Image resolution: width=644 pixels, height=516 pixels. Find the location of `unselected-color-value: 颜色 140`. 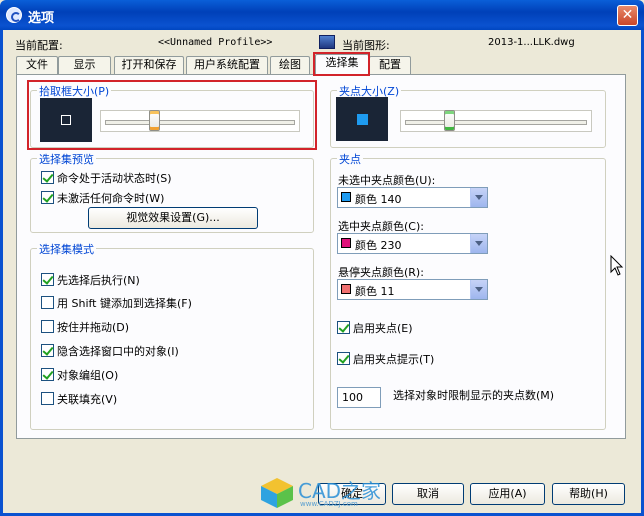

unselected-color-value: 颜色 140 is located at coordinates (378, 199).